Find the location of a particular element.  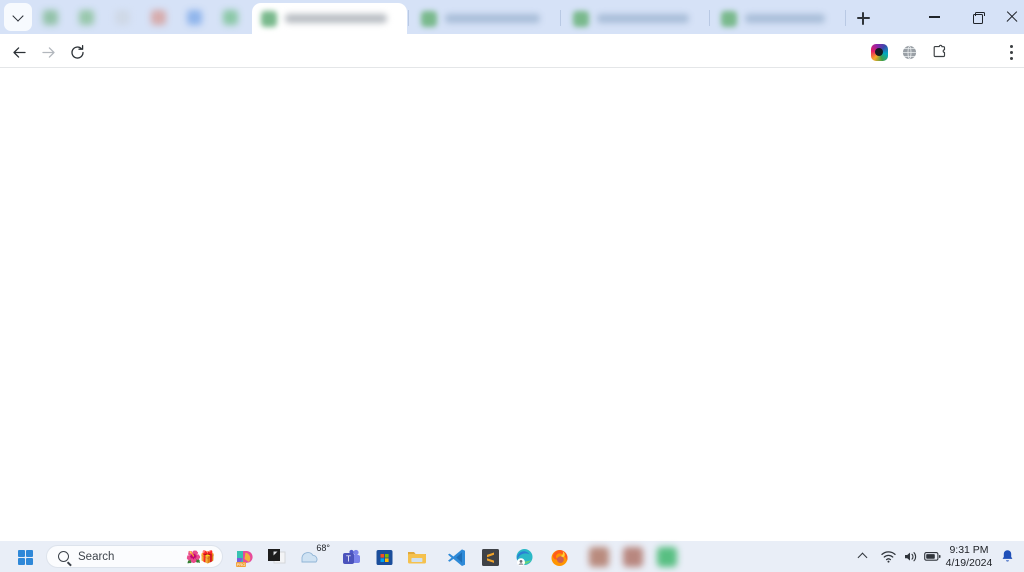

kebab-menu-icon is located at coordinates (1011, 52).